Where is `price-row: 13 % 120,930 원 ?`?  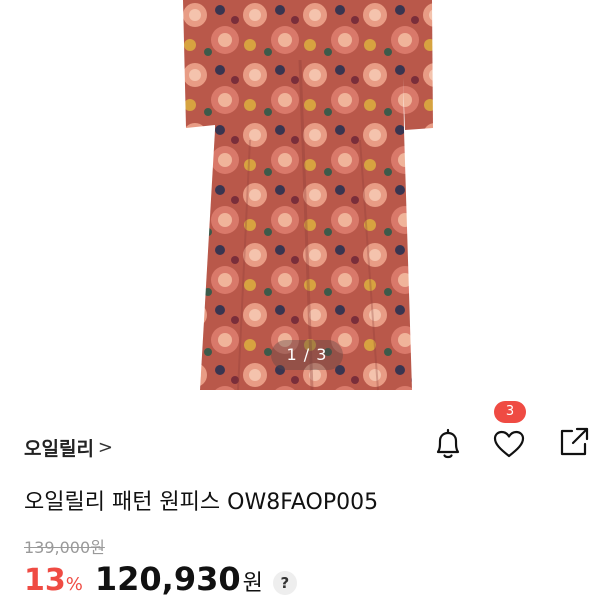
price-row: 13 % 120,930 원 ? is located at coordinates (160, 583).